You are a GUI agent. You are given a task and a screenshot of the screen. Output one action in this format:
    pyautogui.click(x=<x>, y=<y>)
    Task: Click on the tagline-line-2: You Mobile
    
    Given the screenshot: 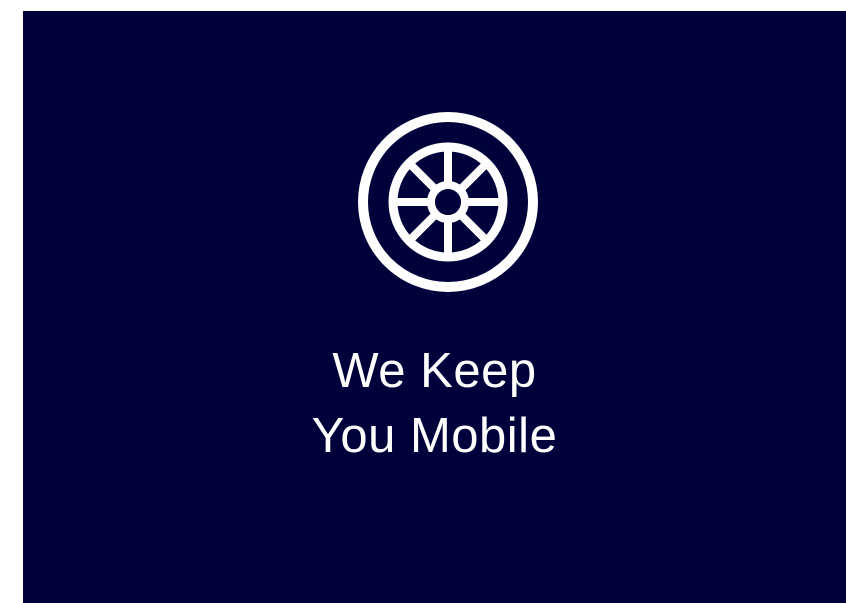 What is the action you would take?
    pyautogui.click(x=434, y=436)
    